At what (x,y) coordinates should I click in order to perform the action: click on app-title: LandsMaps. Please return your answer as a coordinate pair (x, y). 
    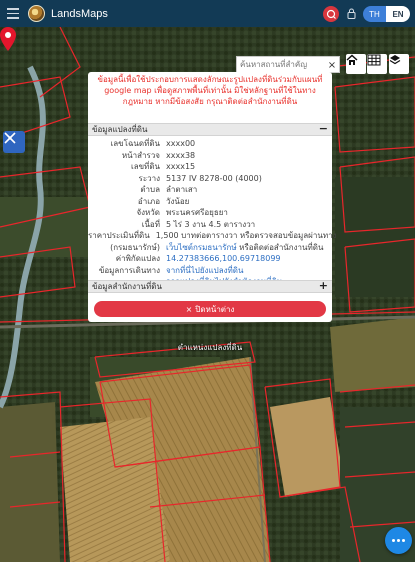
    Looking at the image, I should click on (79, 13).